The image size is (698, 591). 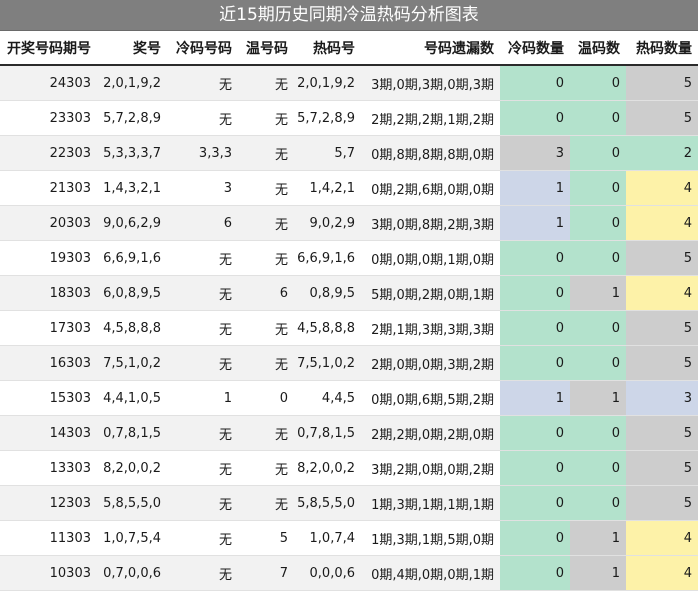 I want to click on table-row: 10303 0,7,0,0,6 无 7 0,0,0,6 0期,4期,0期,0期,1期 0 1 4, so click(x=349, y=573).